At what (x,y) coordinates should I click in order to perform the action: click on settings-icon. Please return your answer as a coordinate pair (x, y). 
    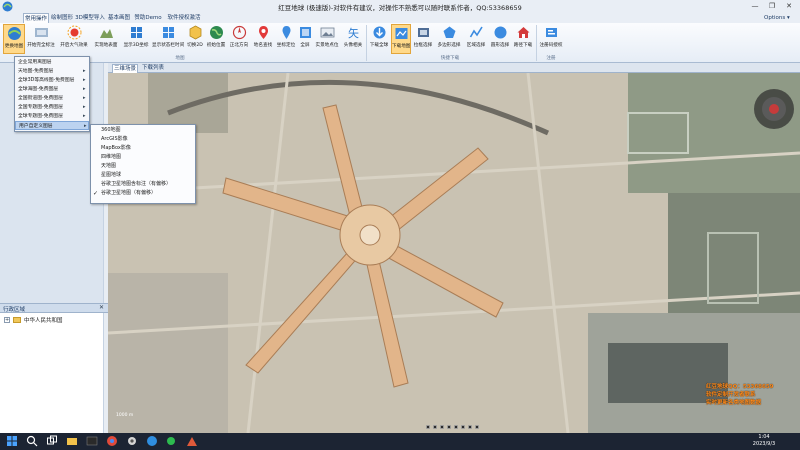
    Looking at the image, I should click on (132, 441).